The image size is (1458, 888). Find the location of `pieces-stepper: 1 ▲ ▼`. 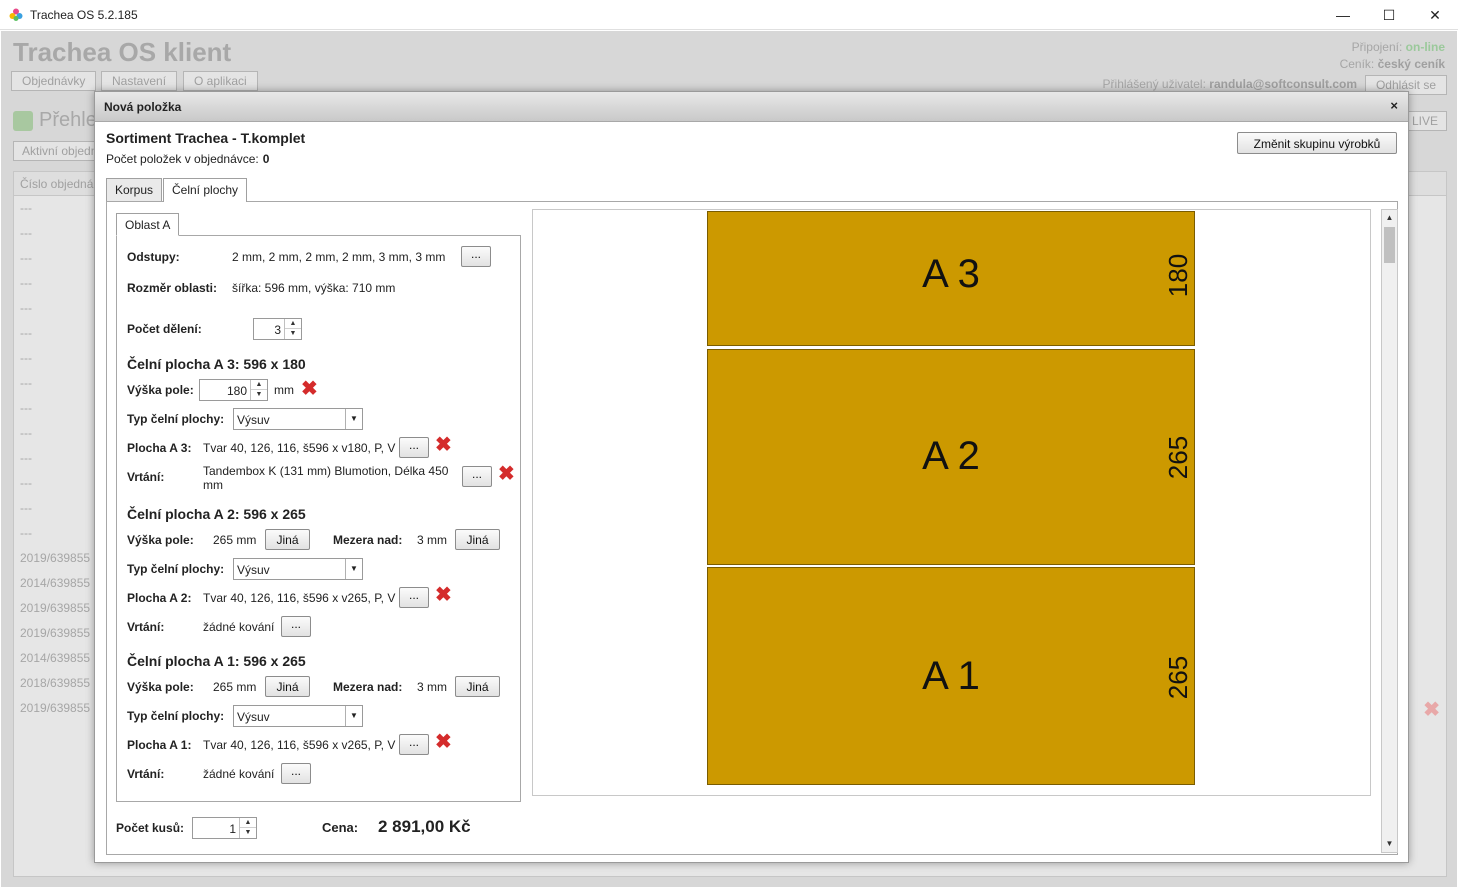

pieces-stepper: 1 ▲ ▼ is located at coordinates (224, 828).